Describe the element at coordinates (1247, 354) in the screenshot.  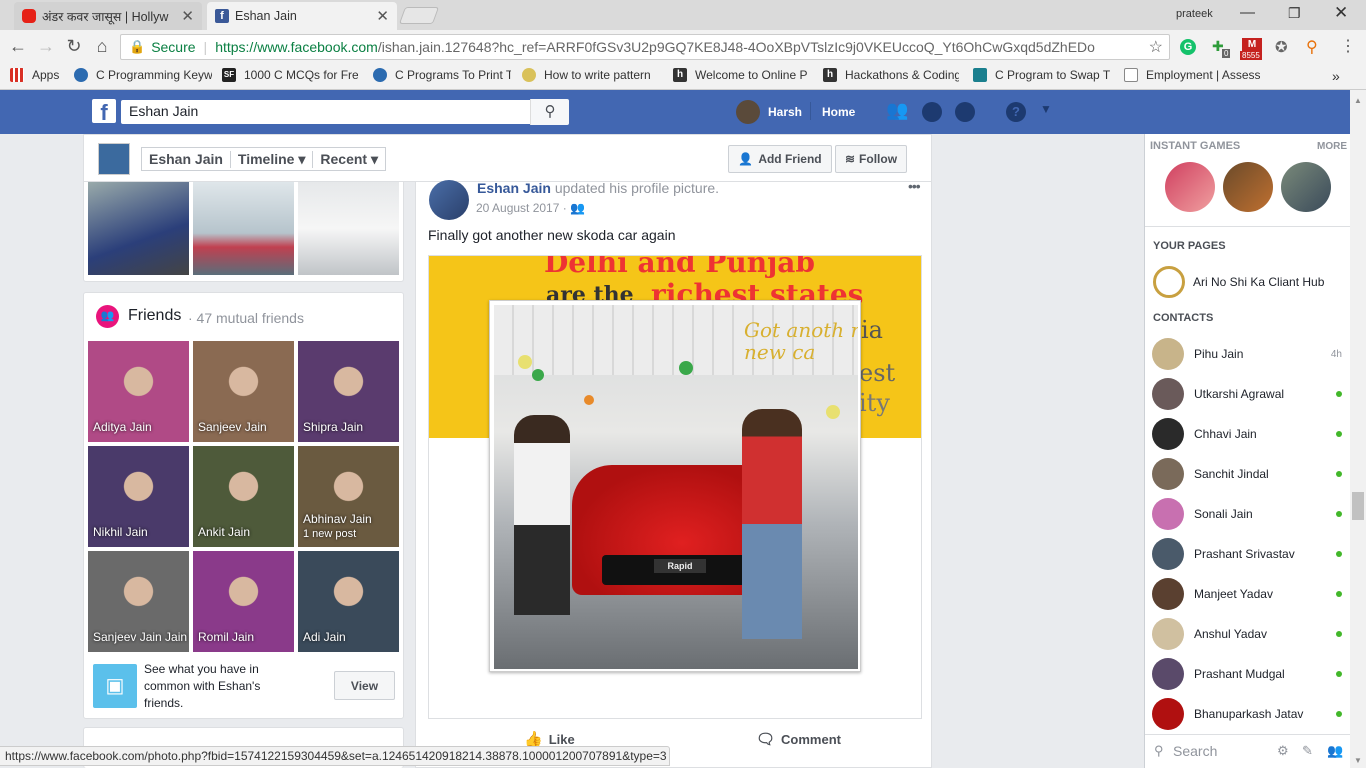
I see `contact-item: Pihu Jain 4h` at that location.